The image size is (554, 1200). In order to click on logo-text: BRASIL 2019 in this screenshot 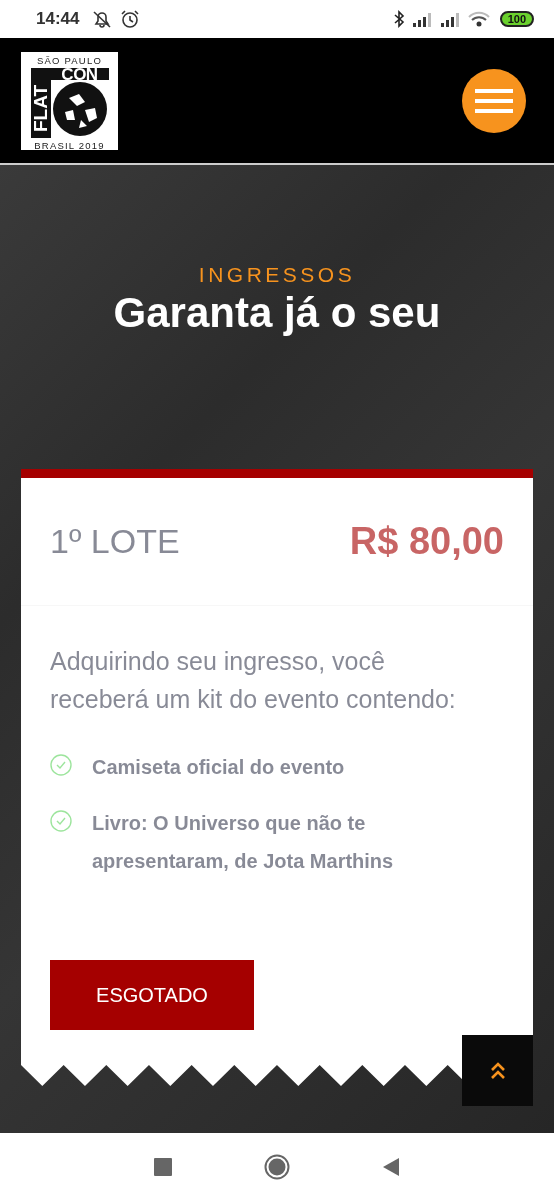, I will do `click(69, 145)`.